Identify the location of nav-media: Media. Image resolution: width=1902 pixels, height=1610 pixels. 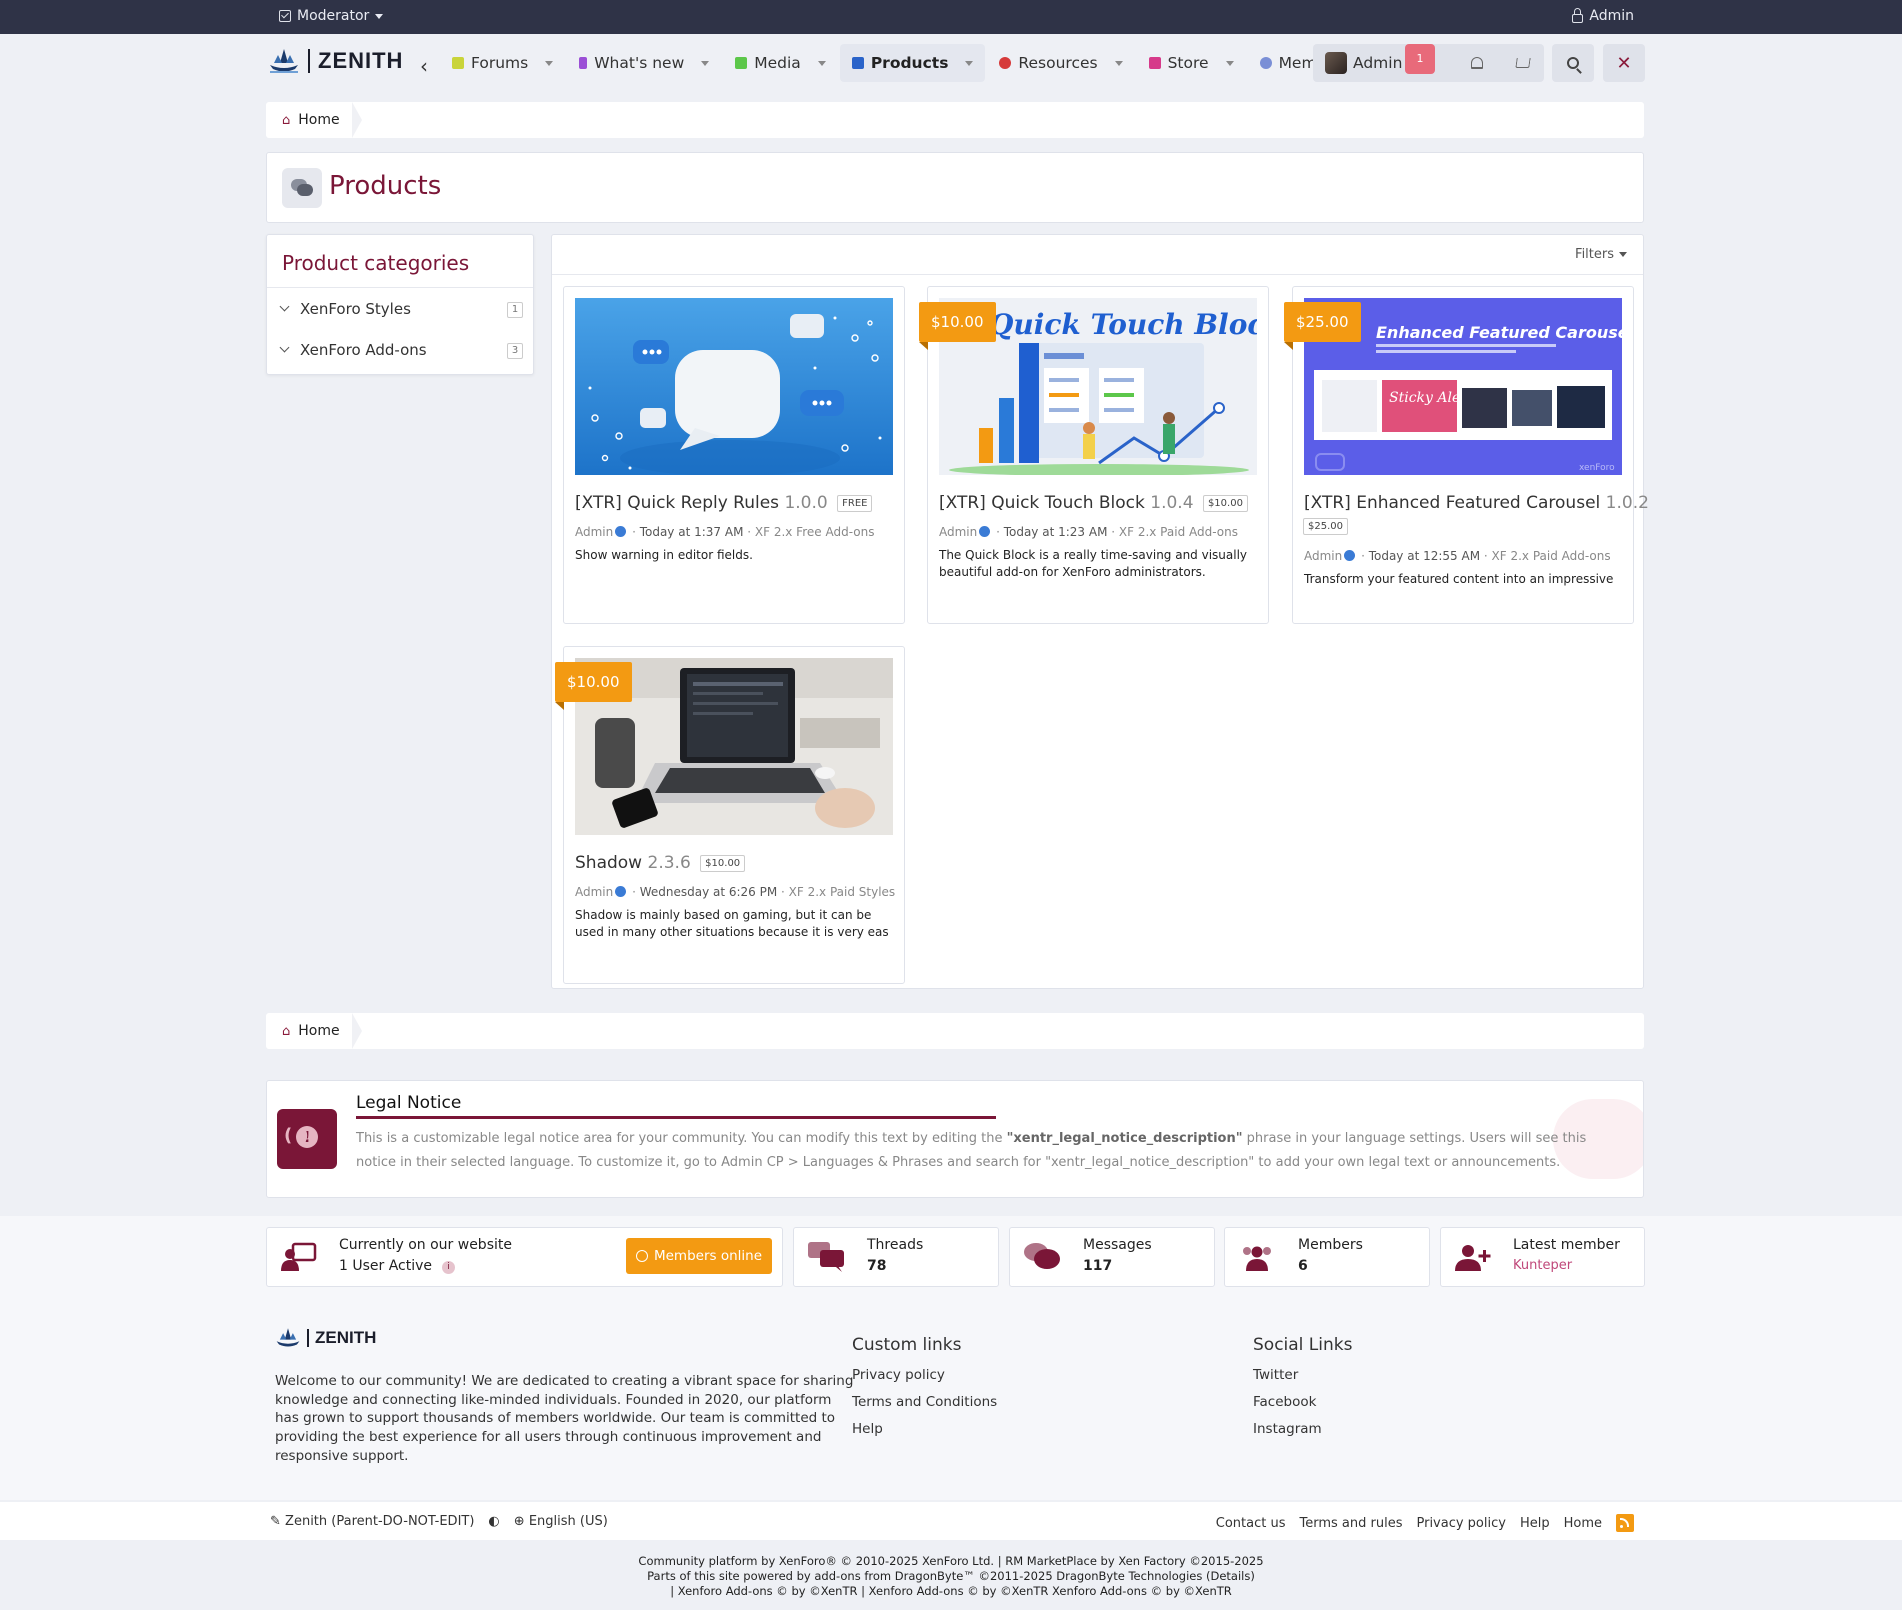
(780, 63).